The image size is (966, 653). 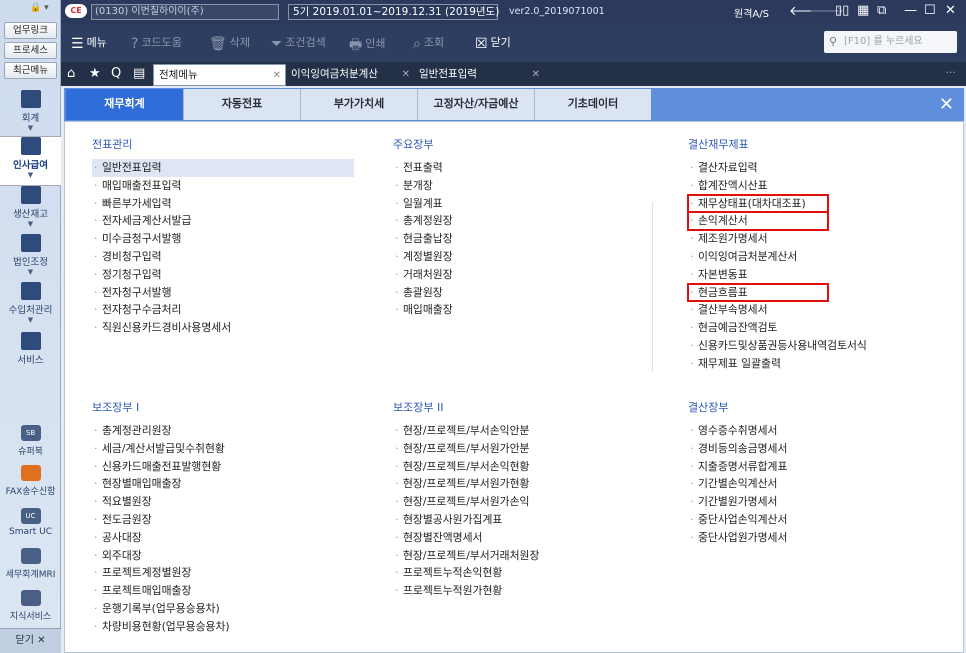 I want to click on superbook-button: SB 슈퍼북, so click(x=30, y=441).